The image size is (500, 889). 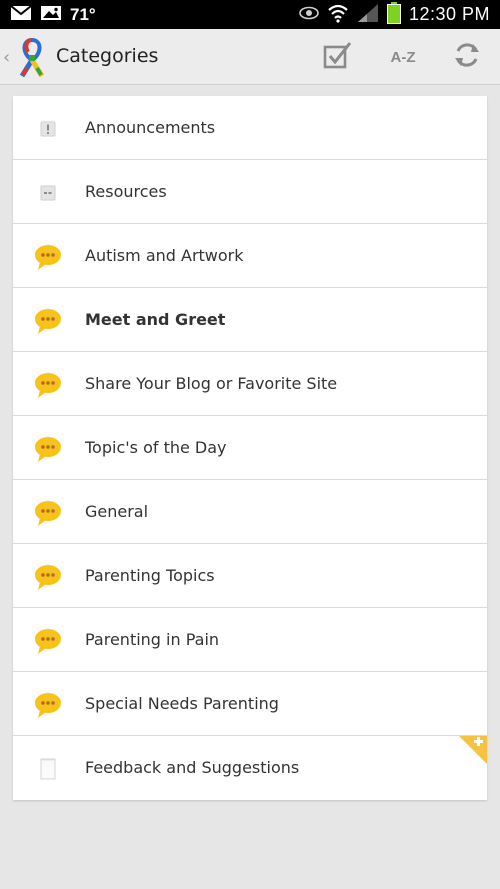 What do you see at coordinates (250, 512) in the screenshot?
I see `category-row-general: General` at bounding box center [250, 512].